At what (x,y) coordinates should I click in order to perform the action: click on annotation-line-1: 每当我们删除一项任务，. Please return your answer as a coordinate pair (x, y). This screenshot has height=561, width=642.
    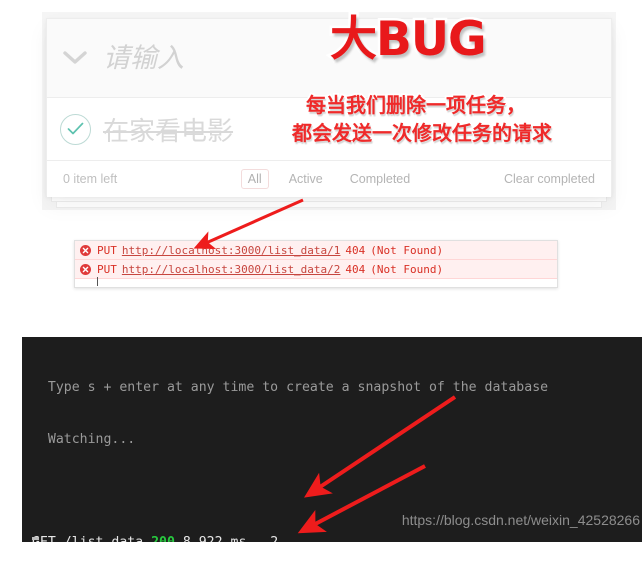
    Looking at the image, I should click on (416, 105).